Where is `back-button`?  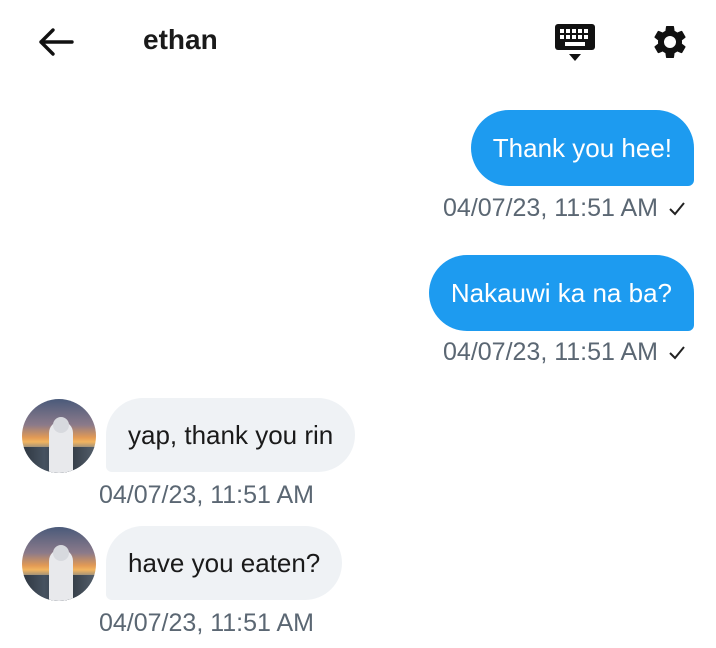 back-button is located at coordinates (56, 42).